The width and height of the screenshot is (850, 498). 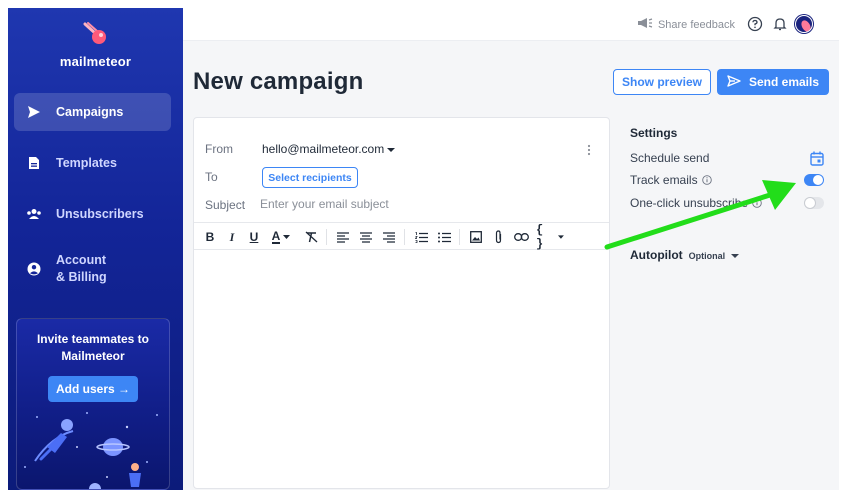 What do you see at coordinates (91, 450) in the screenshot?
I see `astronaut-illustration` at bounding box center [91, 450].